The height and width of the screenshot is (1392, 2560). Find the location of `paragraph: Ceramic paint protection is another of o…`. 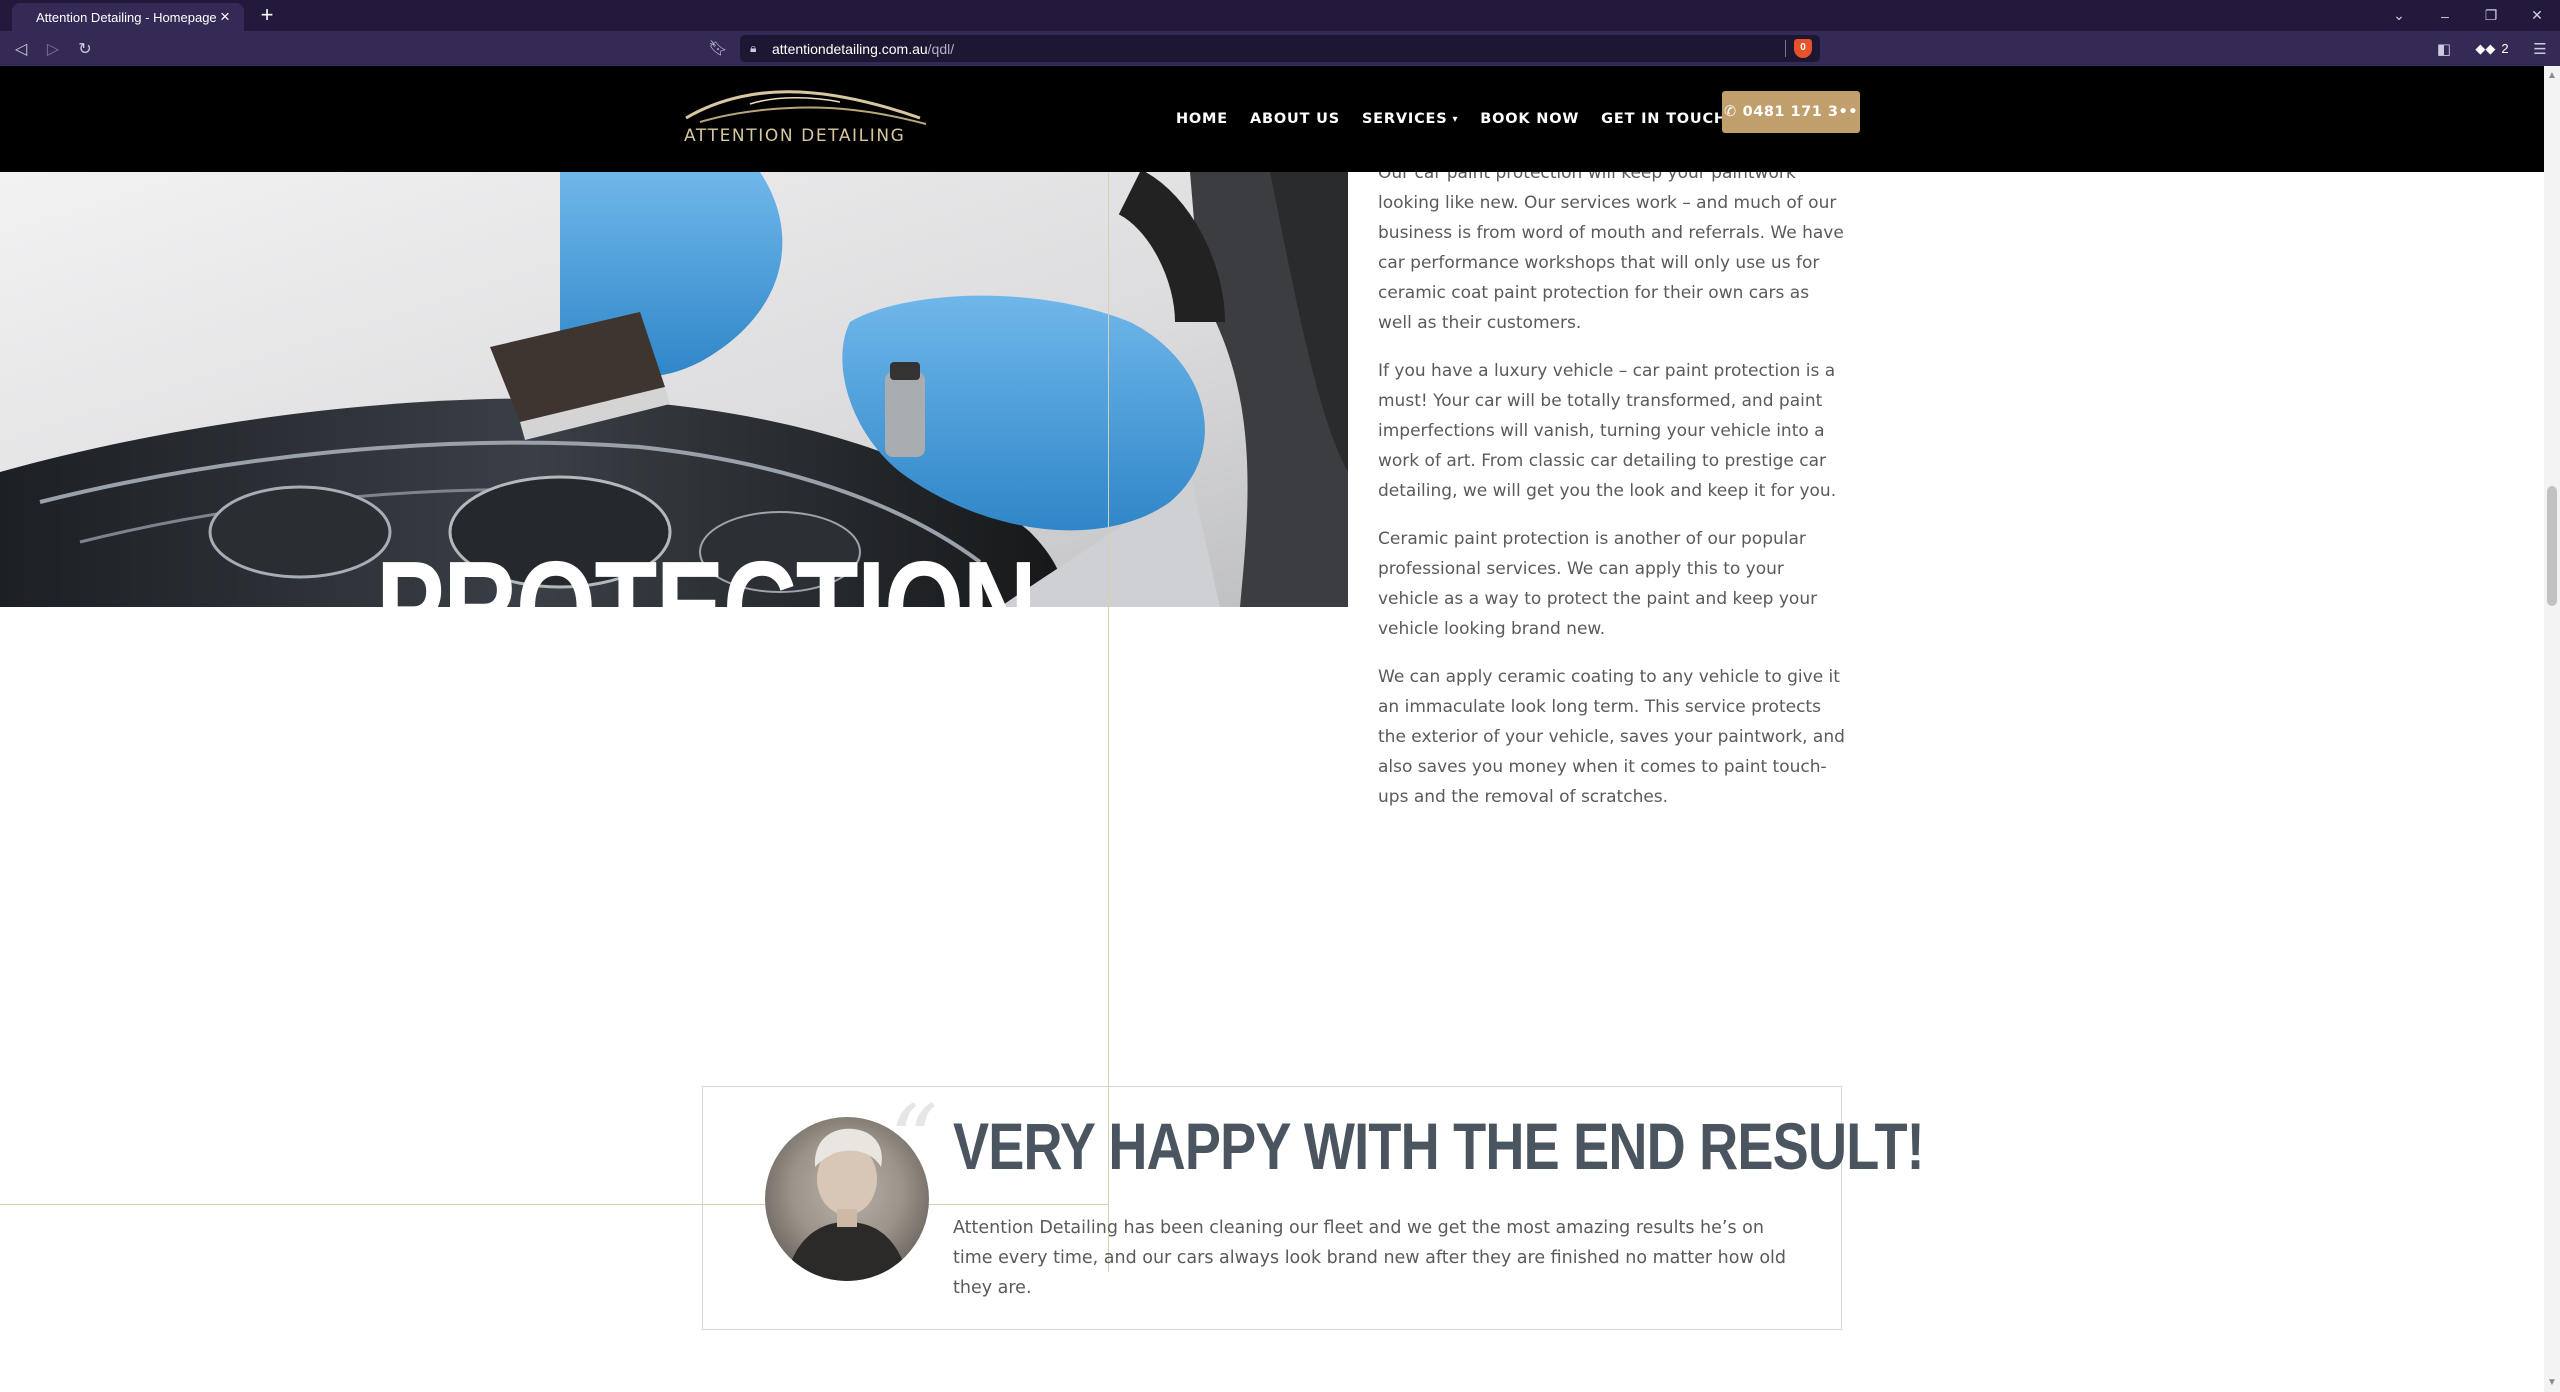

paragraph: Ceramic paint protection is another of o… is located at coordinates (1598, 584).